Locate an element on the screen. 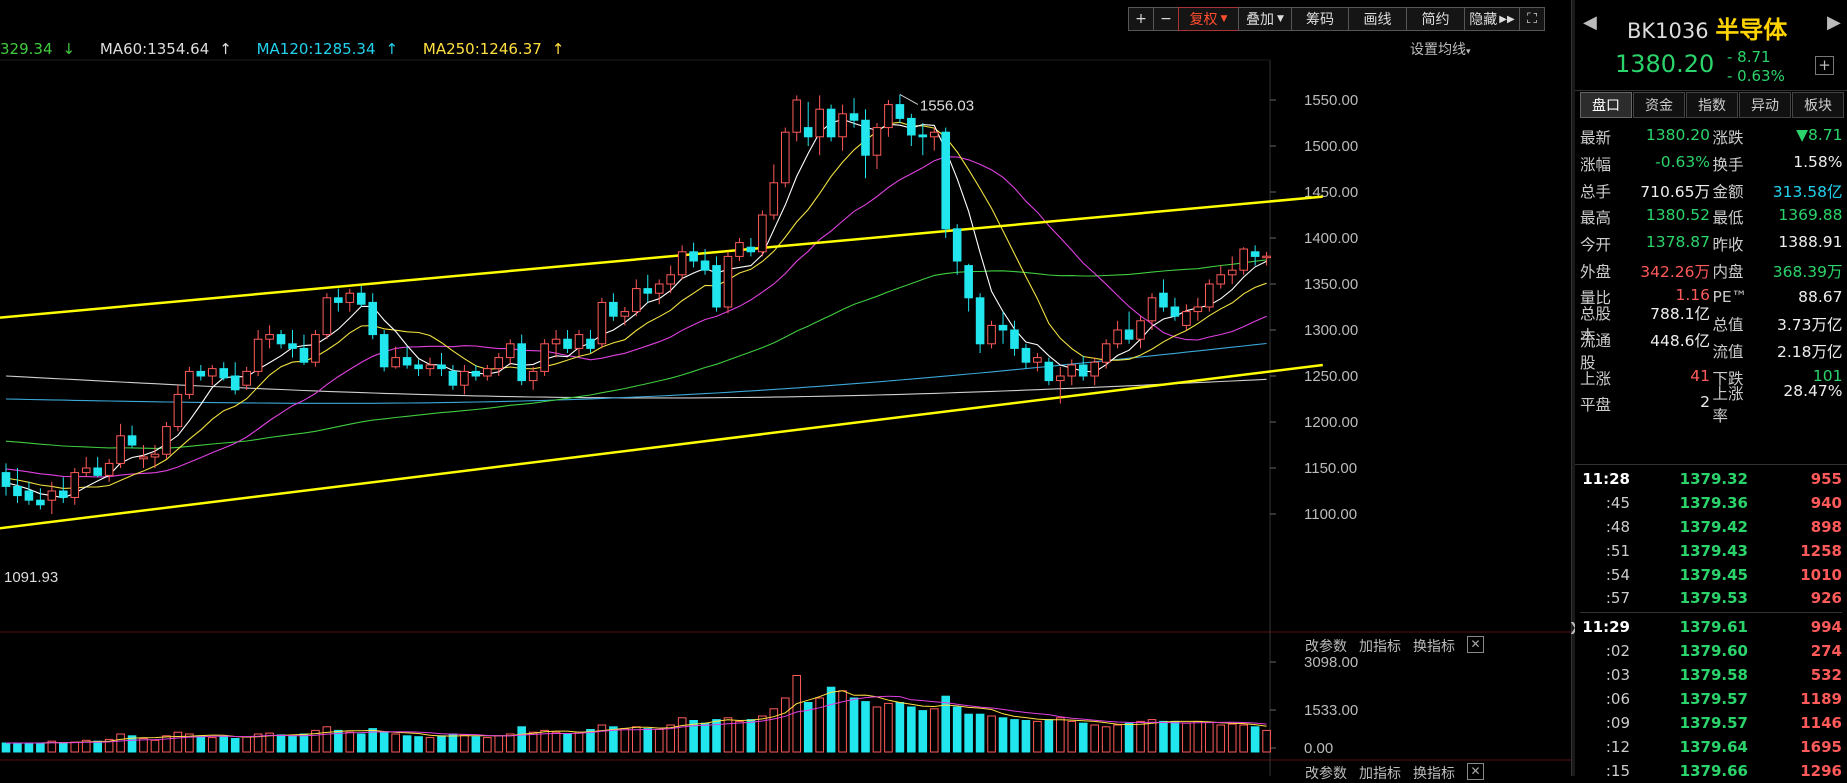  prev-arrow-icon: ◀ is located at coordinates (1590, 22).